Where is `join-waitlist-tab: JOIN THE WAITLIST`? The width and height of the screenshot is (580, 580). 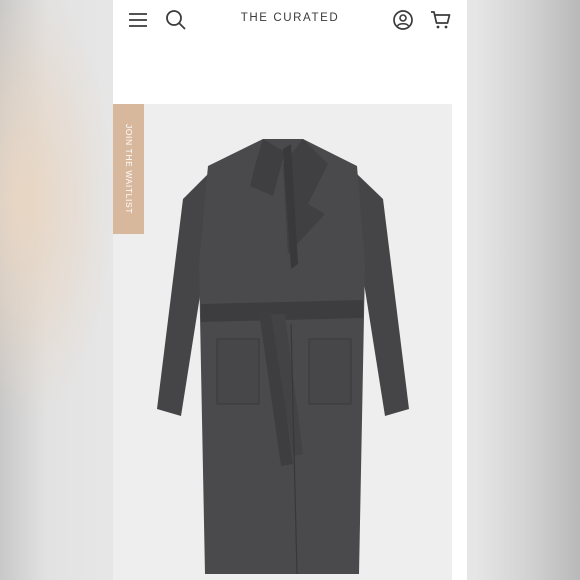 join-waitlist-tab: JOIN THE WAITLIST is located at coordinates (128, 169).